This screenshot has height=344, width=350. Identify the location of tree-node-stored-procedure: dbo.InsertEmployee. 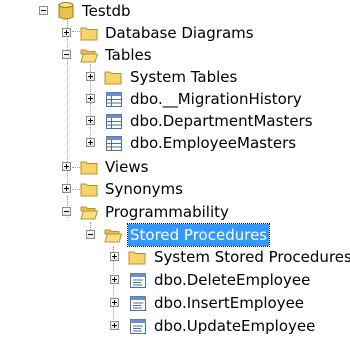
(175, 303).